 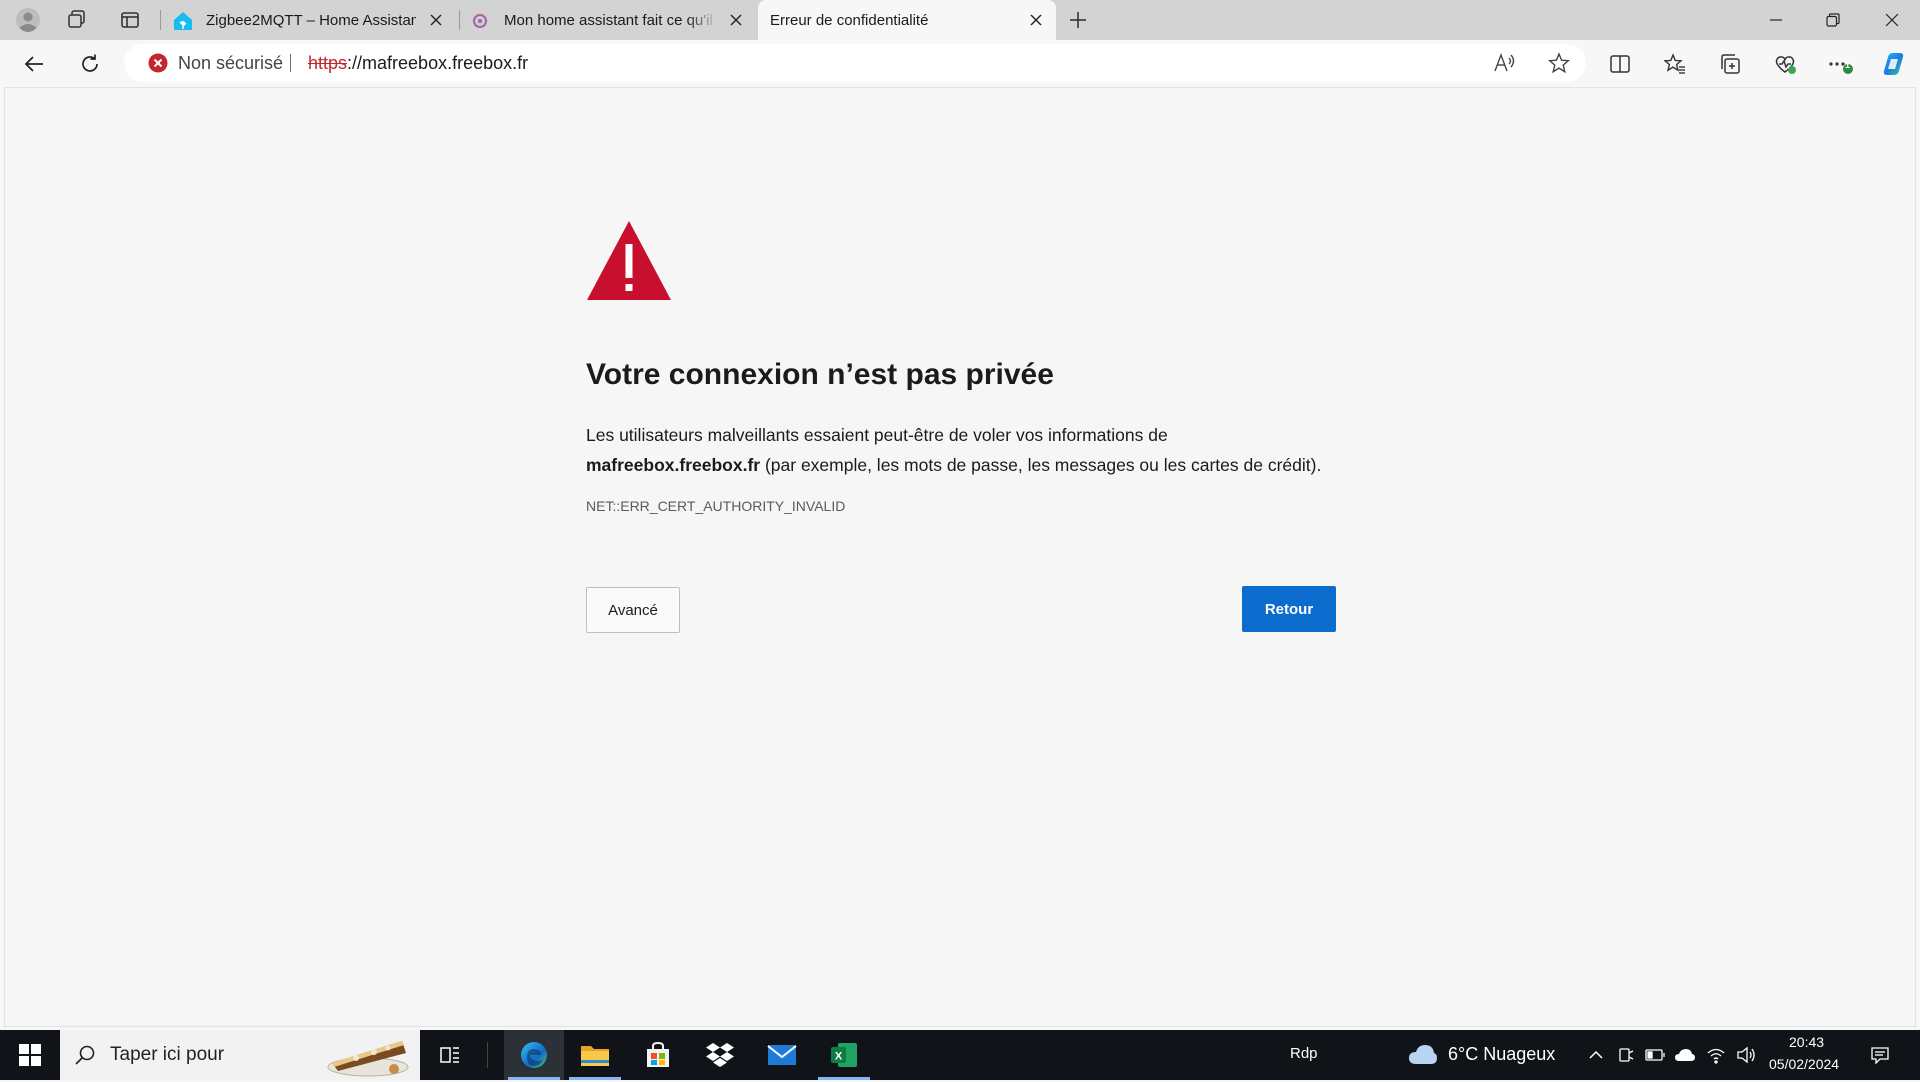 What do you see at coordinates (1685, 1055) in the screenshot?
I see `onedrive-cloud-icon` at bounding box center [1685, 1055].